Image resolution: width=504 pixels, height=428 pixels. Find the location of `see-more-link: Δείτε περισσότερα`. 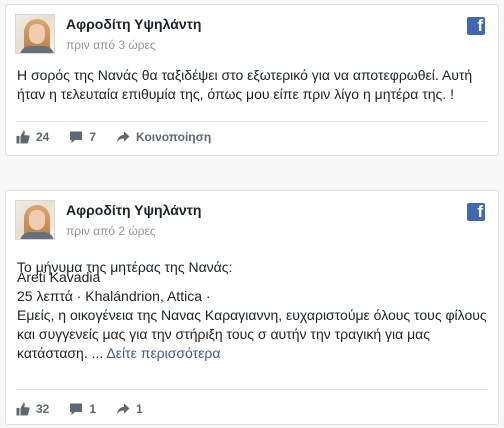

see-more-link: Δείτε περισσότερα is located at coordinates (163, 353).